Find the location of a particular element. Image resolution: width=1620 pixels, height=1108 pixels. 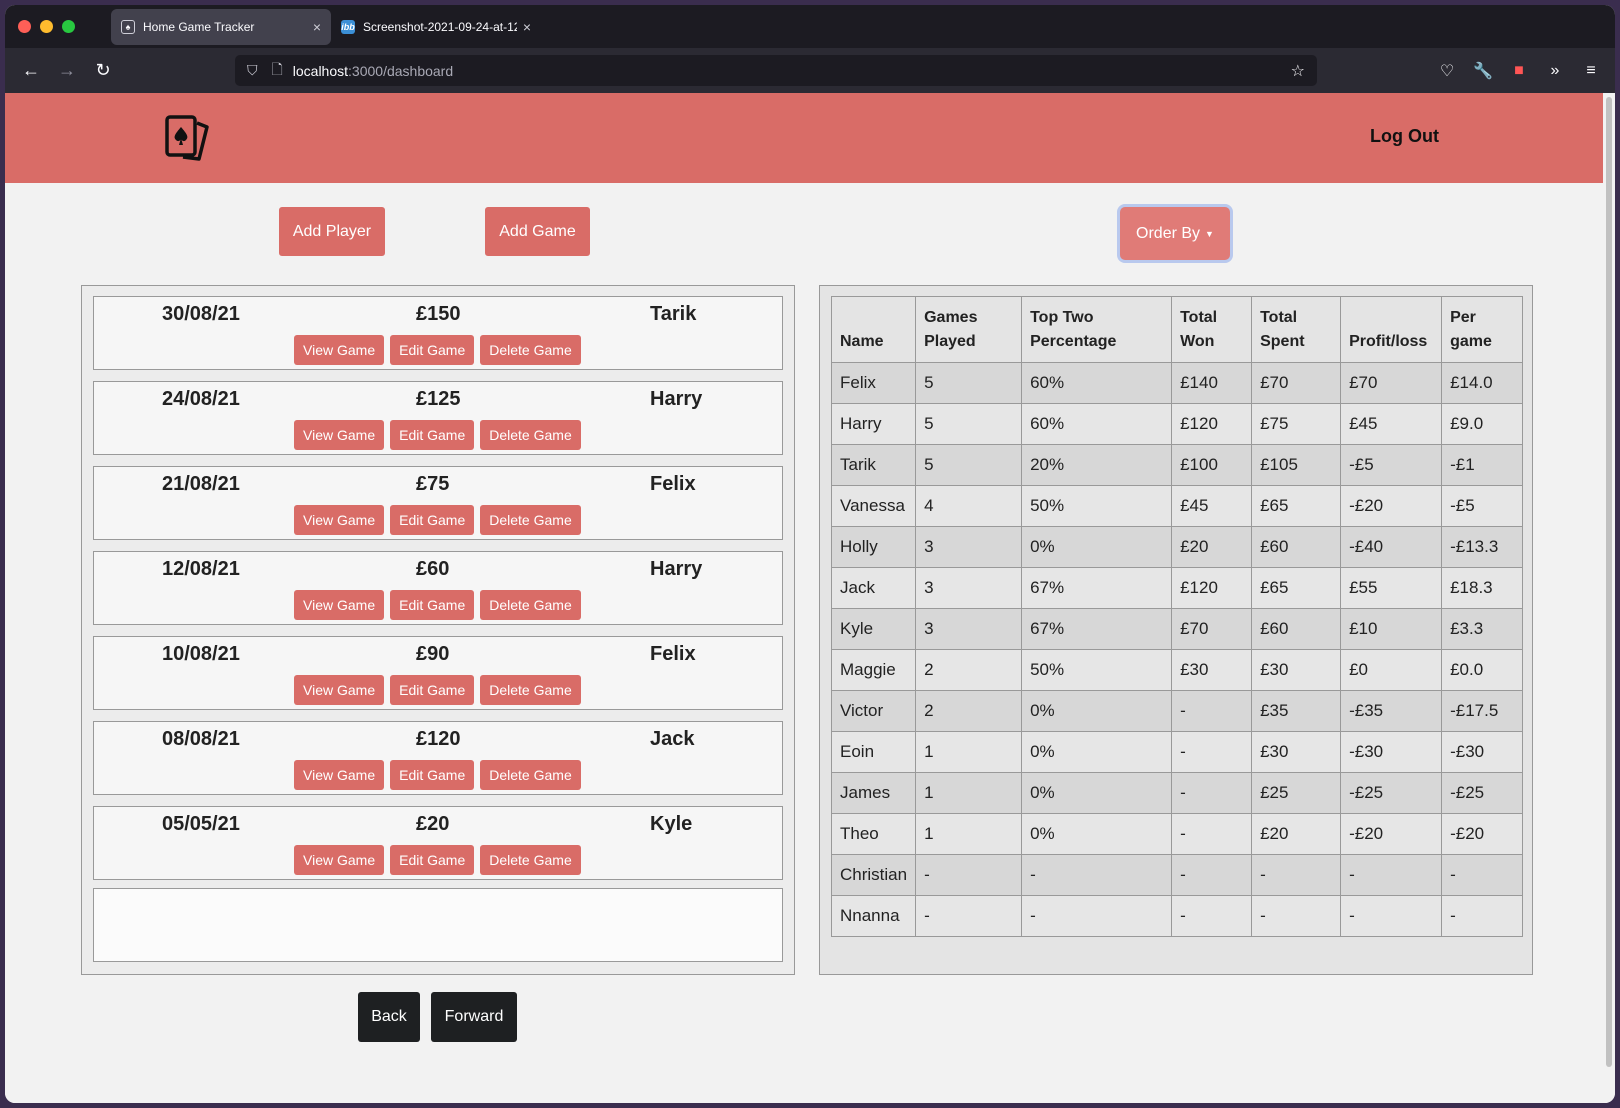

cell-per-game: -£20 is located at coordinates (1482, 834).